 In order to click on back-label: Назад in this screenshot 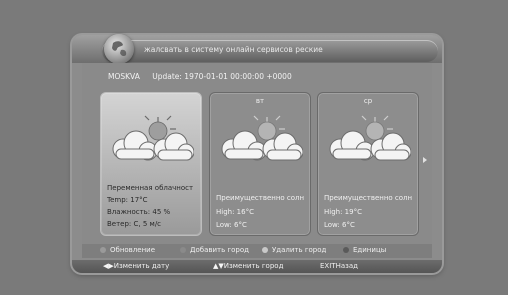, I will do `click(346, 266)`.